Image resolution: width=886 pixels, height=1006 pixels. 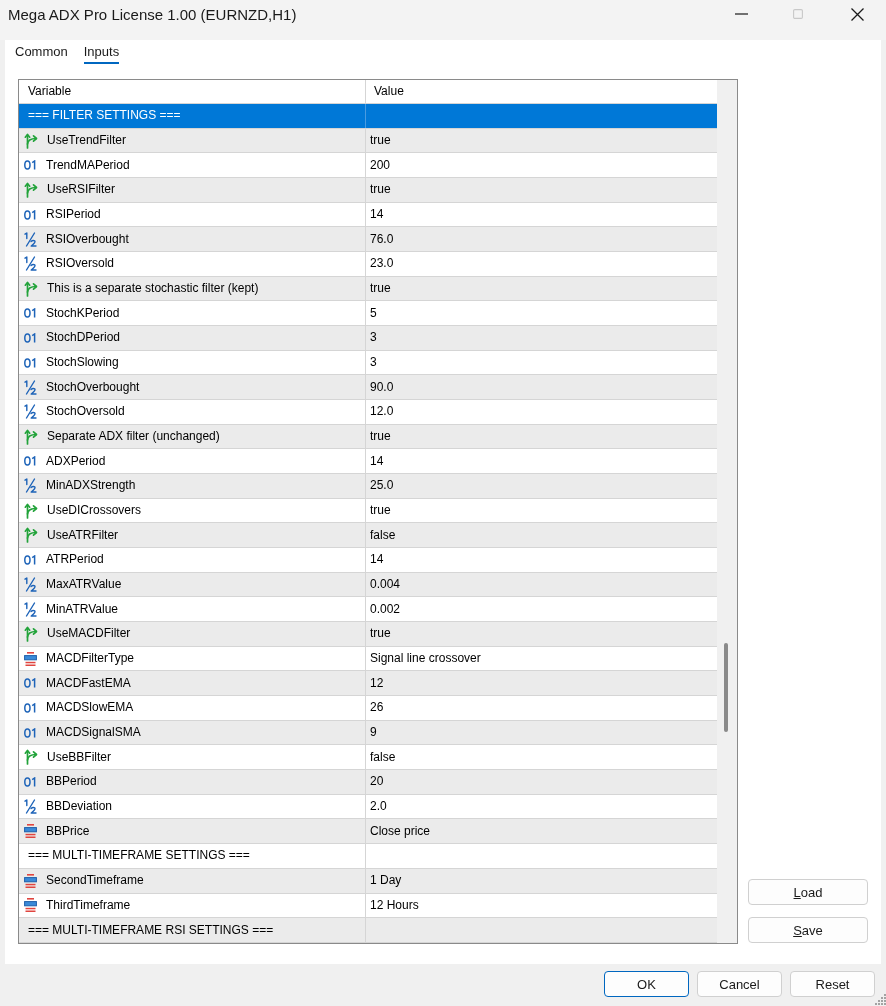 What do you see at coordinates (368, 930) in the screenshot?
I see `table-row: === MULTI-TIMEFRAME RSI SETTINGS ===` at bounding box center [368, 930].